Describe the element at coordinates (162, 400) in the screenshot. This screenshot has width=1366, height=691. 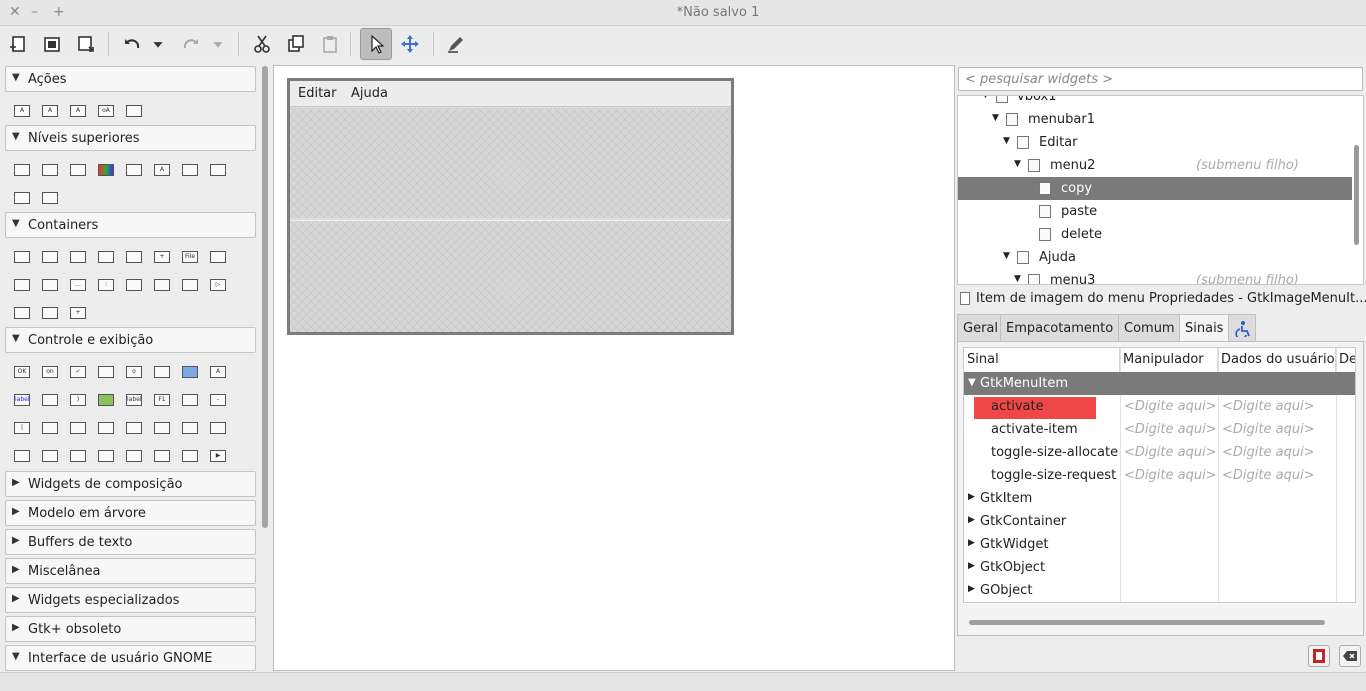
I see `accel-label-icon: F1` at that location.